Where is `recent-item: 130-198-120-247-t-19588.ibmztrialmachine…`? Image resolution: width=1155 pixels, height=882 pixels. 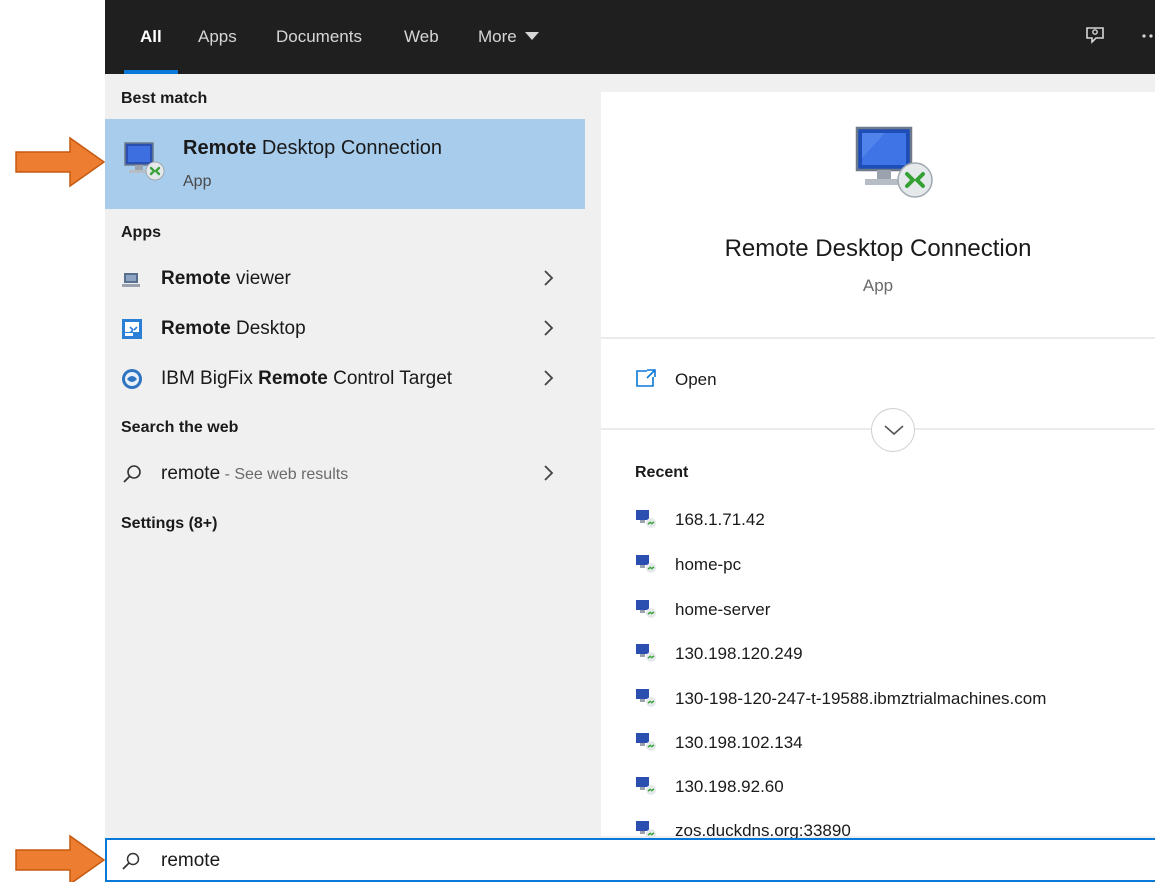
recent-item: 130-198-120-247-t-19588.ibmztrialmachine… is located at coordinates (885, 702).